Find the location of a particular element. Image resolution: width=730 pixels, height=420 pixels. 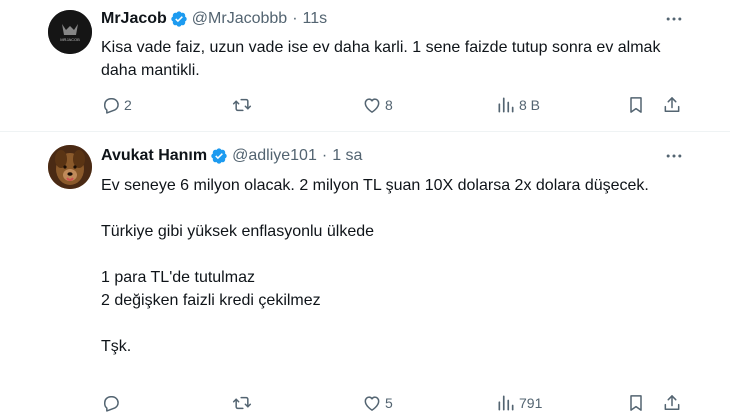

tweet-header: Avukat Hanım @adliye101 · 1 sa is located at coordinates (231, 156).